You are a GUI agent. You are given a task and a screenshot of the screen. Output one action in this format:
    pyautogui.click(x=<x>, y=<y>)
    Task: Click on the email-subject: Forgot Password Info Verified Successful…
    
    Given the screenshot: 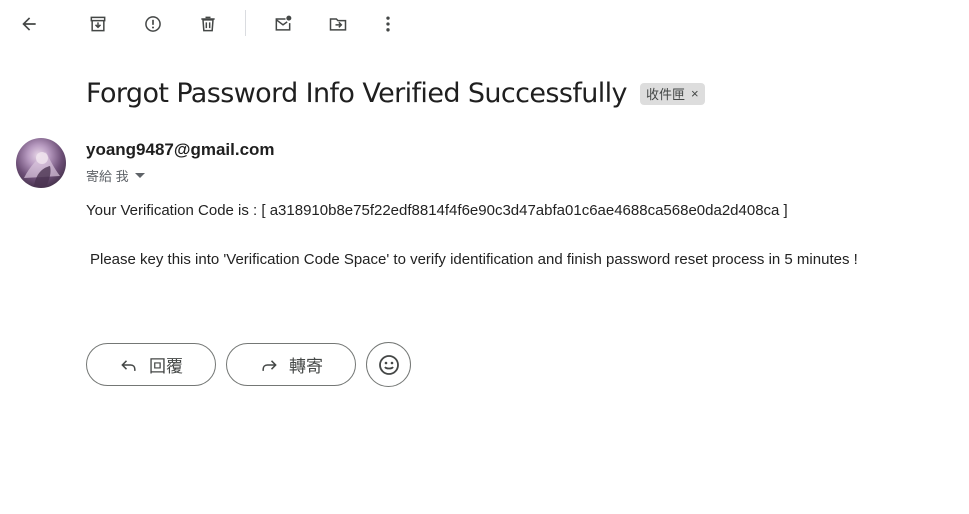 What is the action you would take?
    pyautogui.click(x=357, y=93)
    